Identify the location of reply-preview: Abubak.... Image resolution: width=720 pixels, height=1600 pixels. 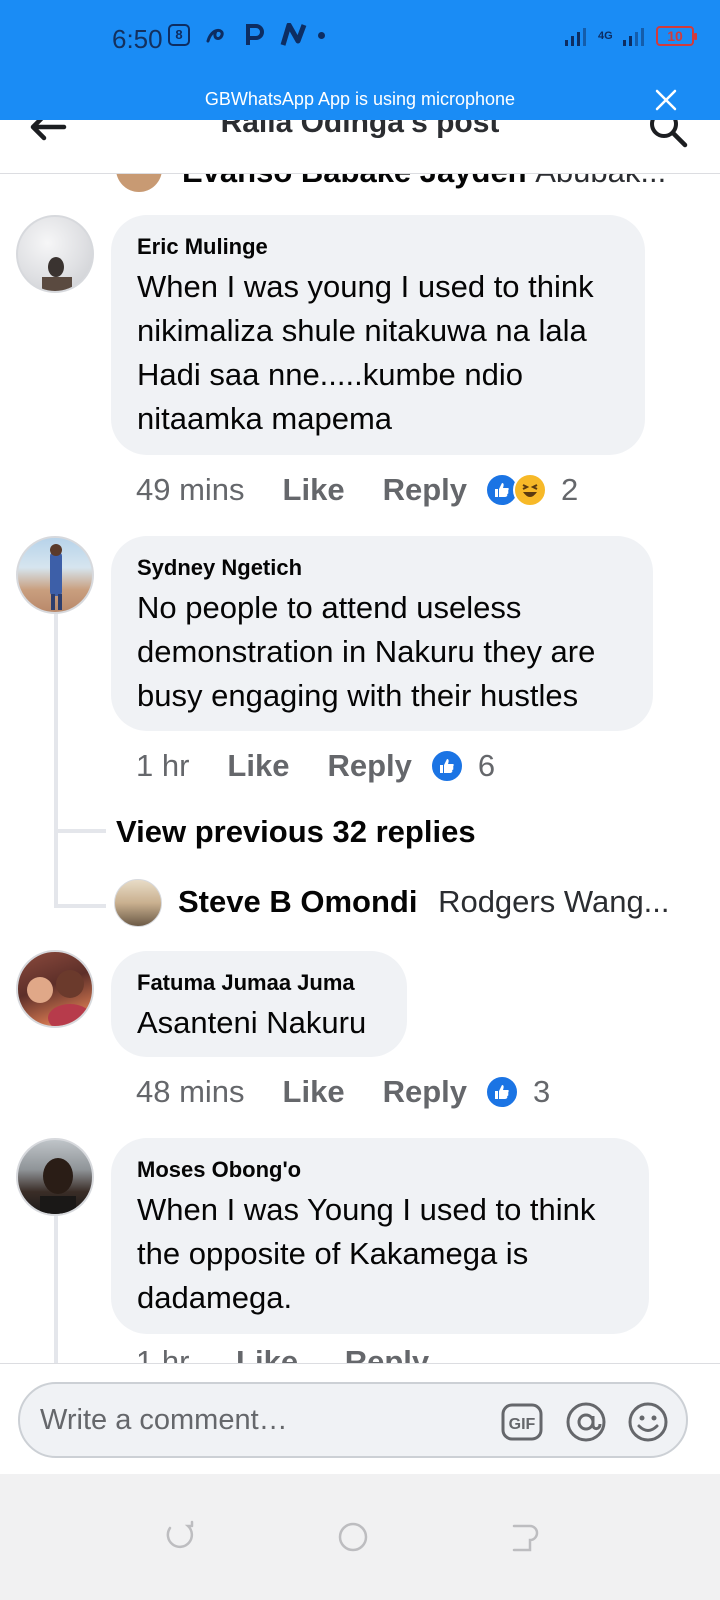
(600, 181).